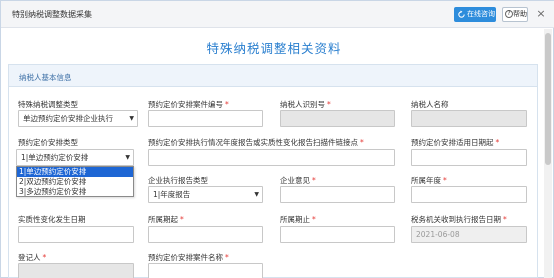  Describe the element at coordinates (52, 14) in the screenshot. I see `window-title: 特别纳税调整数据采集` at that location.